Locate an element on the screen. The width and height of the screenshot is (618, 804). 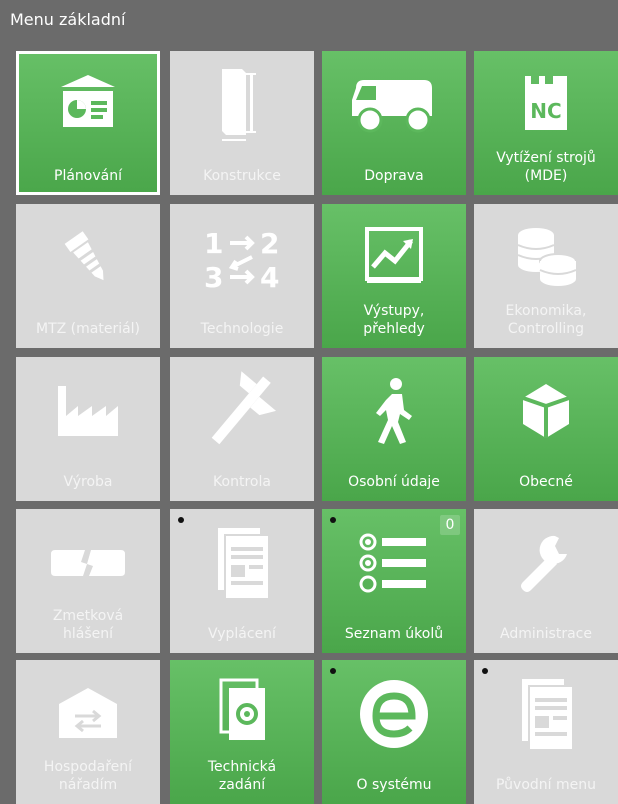
van-icon is located at coordinates (394, 105).